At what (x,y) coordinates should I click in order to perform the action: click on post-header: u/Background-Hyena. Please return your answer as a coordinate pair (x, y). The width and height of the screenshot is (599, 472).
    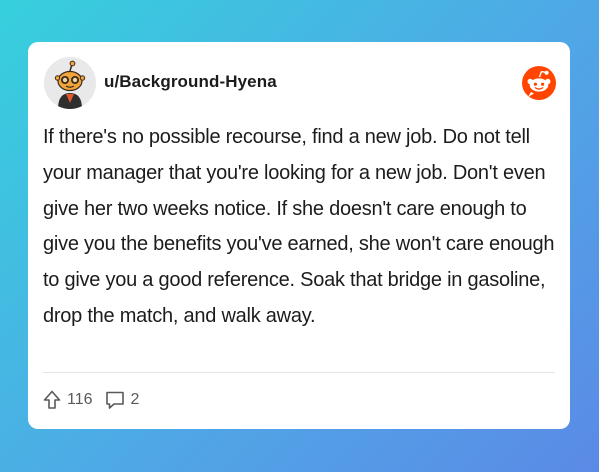
    Looking at the image, I should click on (300, 83).